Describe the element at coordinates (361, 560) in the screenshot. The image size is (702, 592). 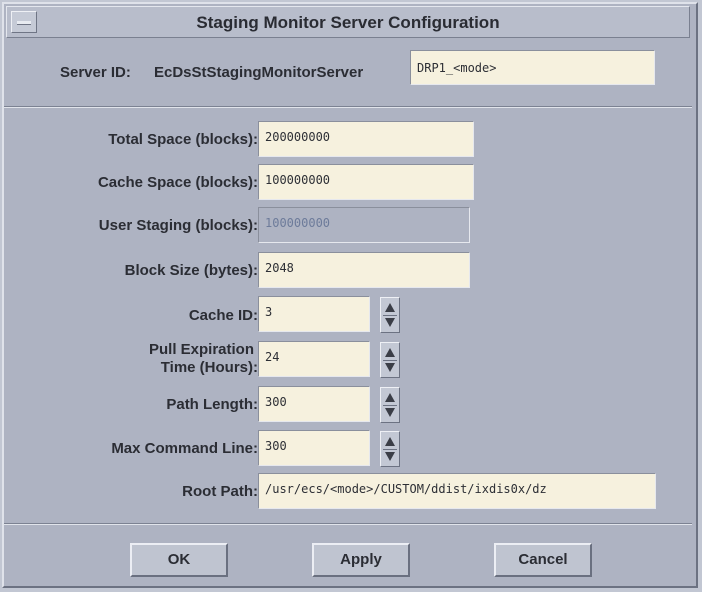
I see `apply-button: Apply` at that location.